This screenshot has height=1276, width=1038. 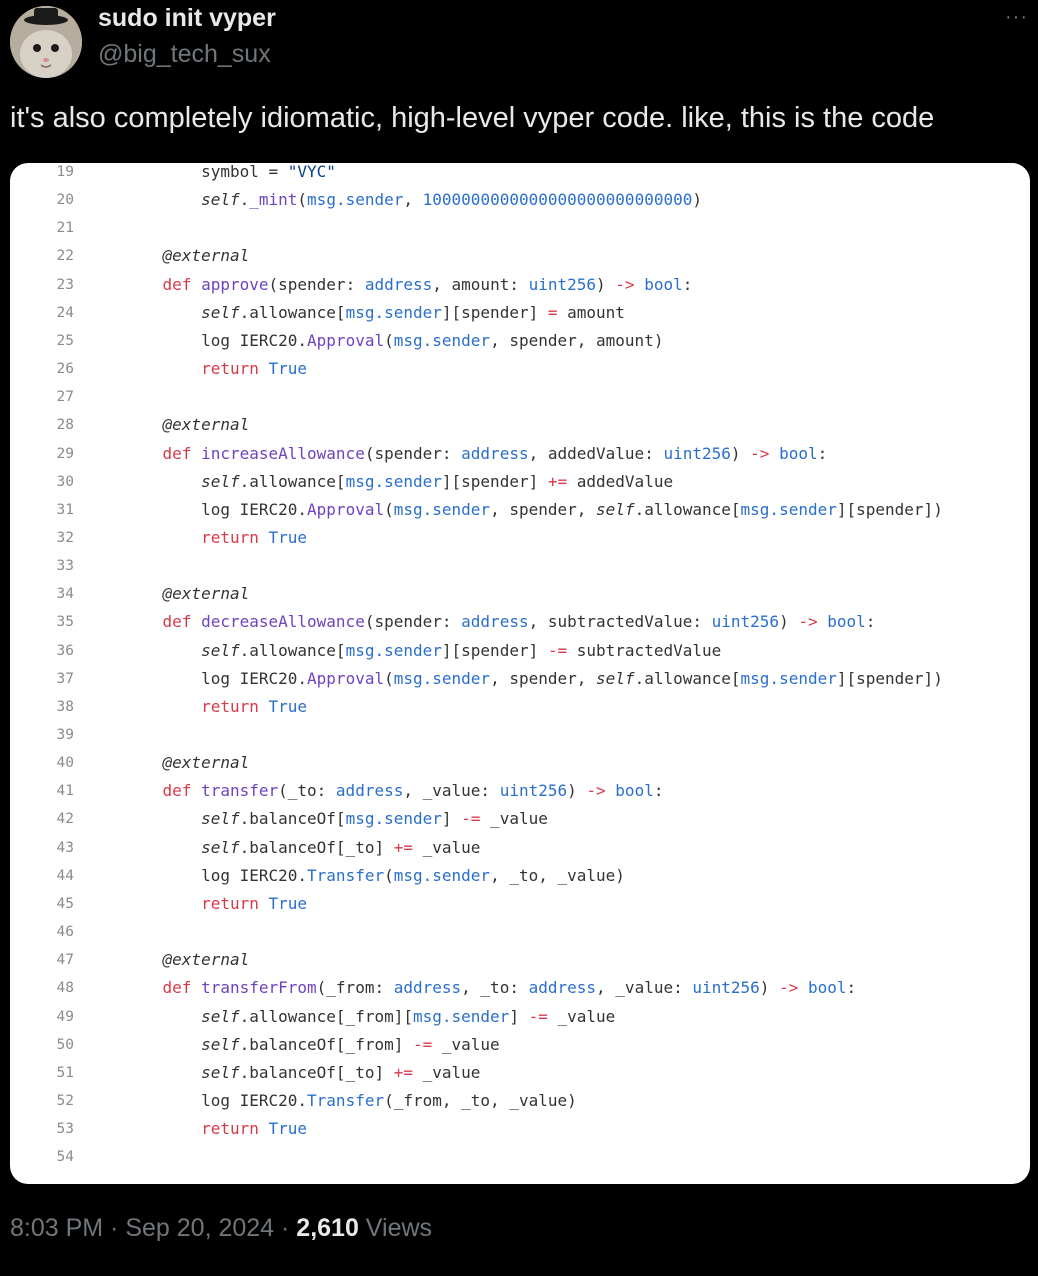 I want to click on line-source: log IERC20.Transfer(_from, _to, _value), so click(x=350, y=1101).